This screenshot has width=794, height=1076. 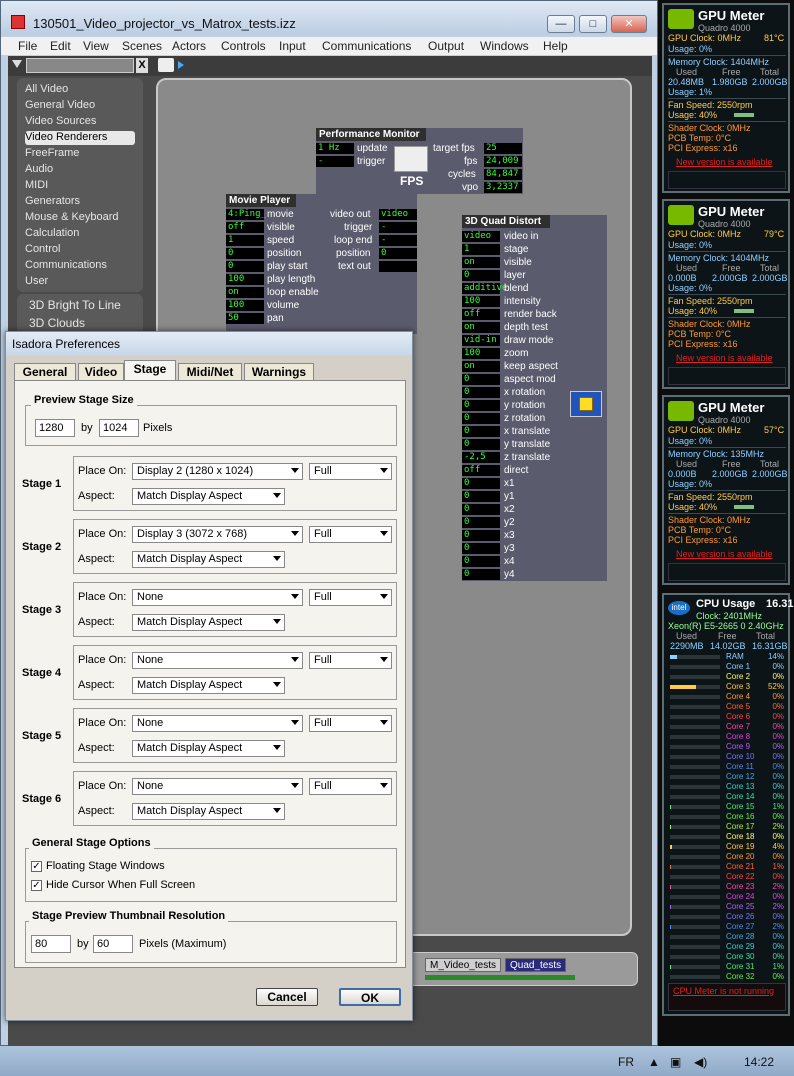 What do you see at coordinates (80, 282) in the screenshot?
I see `category-user: User` at bounding box center [80, 282].